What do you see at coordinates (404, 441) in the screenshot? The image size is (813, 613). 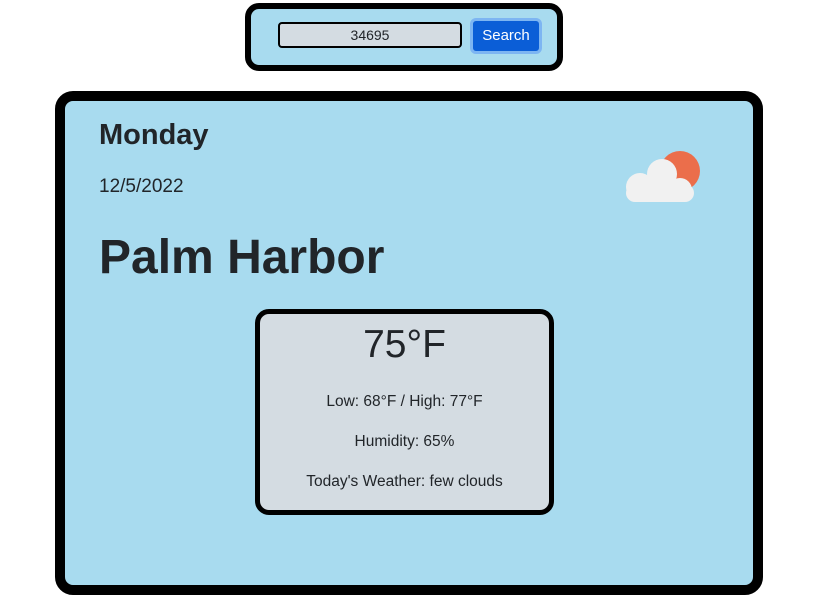 I see `humidity: Humidity: 65%` at bounding box center [404, 441].